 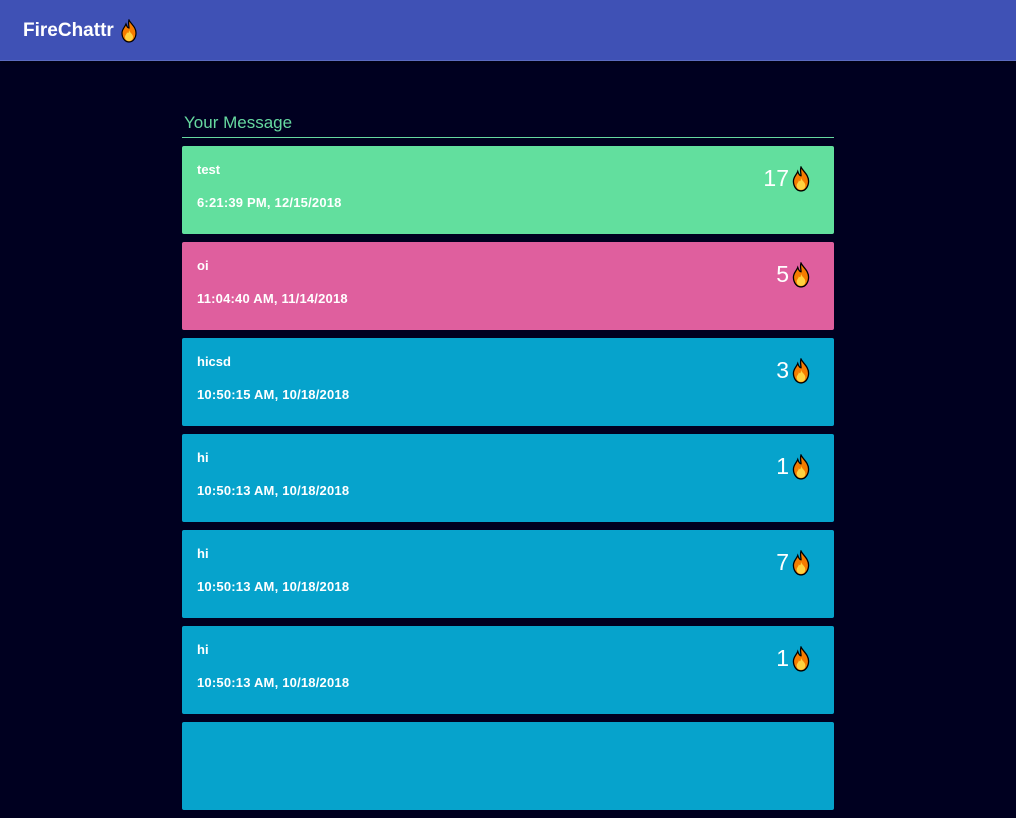 What do you see at coordinates (203, 265) in the screenshot?
I see `message-text: oi` at bounding box center [203, 265].